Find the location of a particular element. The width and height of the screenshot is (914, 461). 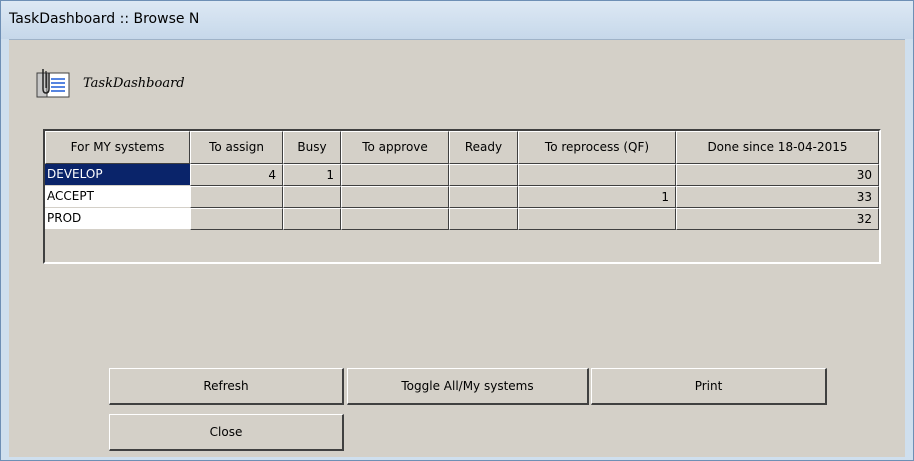

column-header-busy: Busy is located at coordinates (312, 147).